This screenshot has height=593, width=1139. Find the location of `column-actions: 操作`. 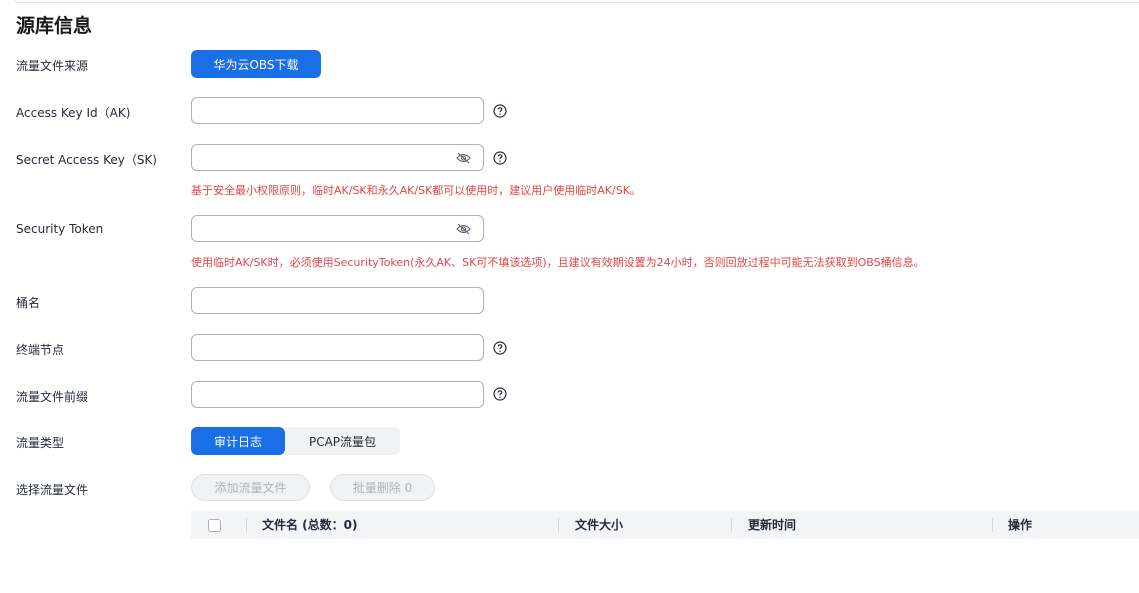

column-actions: 操作 is located at coordinates (1020, 525).